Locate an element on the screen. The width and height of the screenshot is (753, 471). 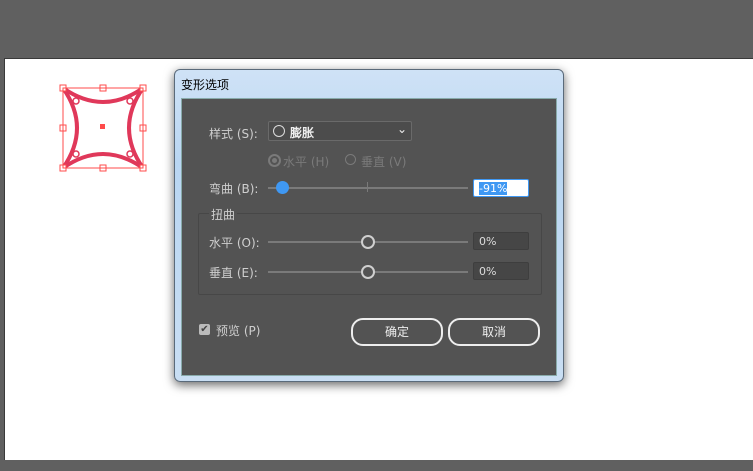
bend-slider is located at coordinates (368, 188).